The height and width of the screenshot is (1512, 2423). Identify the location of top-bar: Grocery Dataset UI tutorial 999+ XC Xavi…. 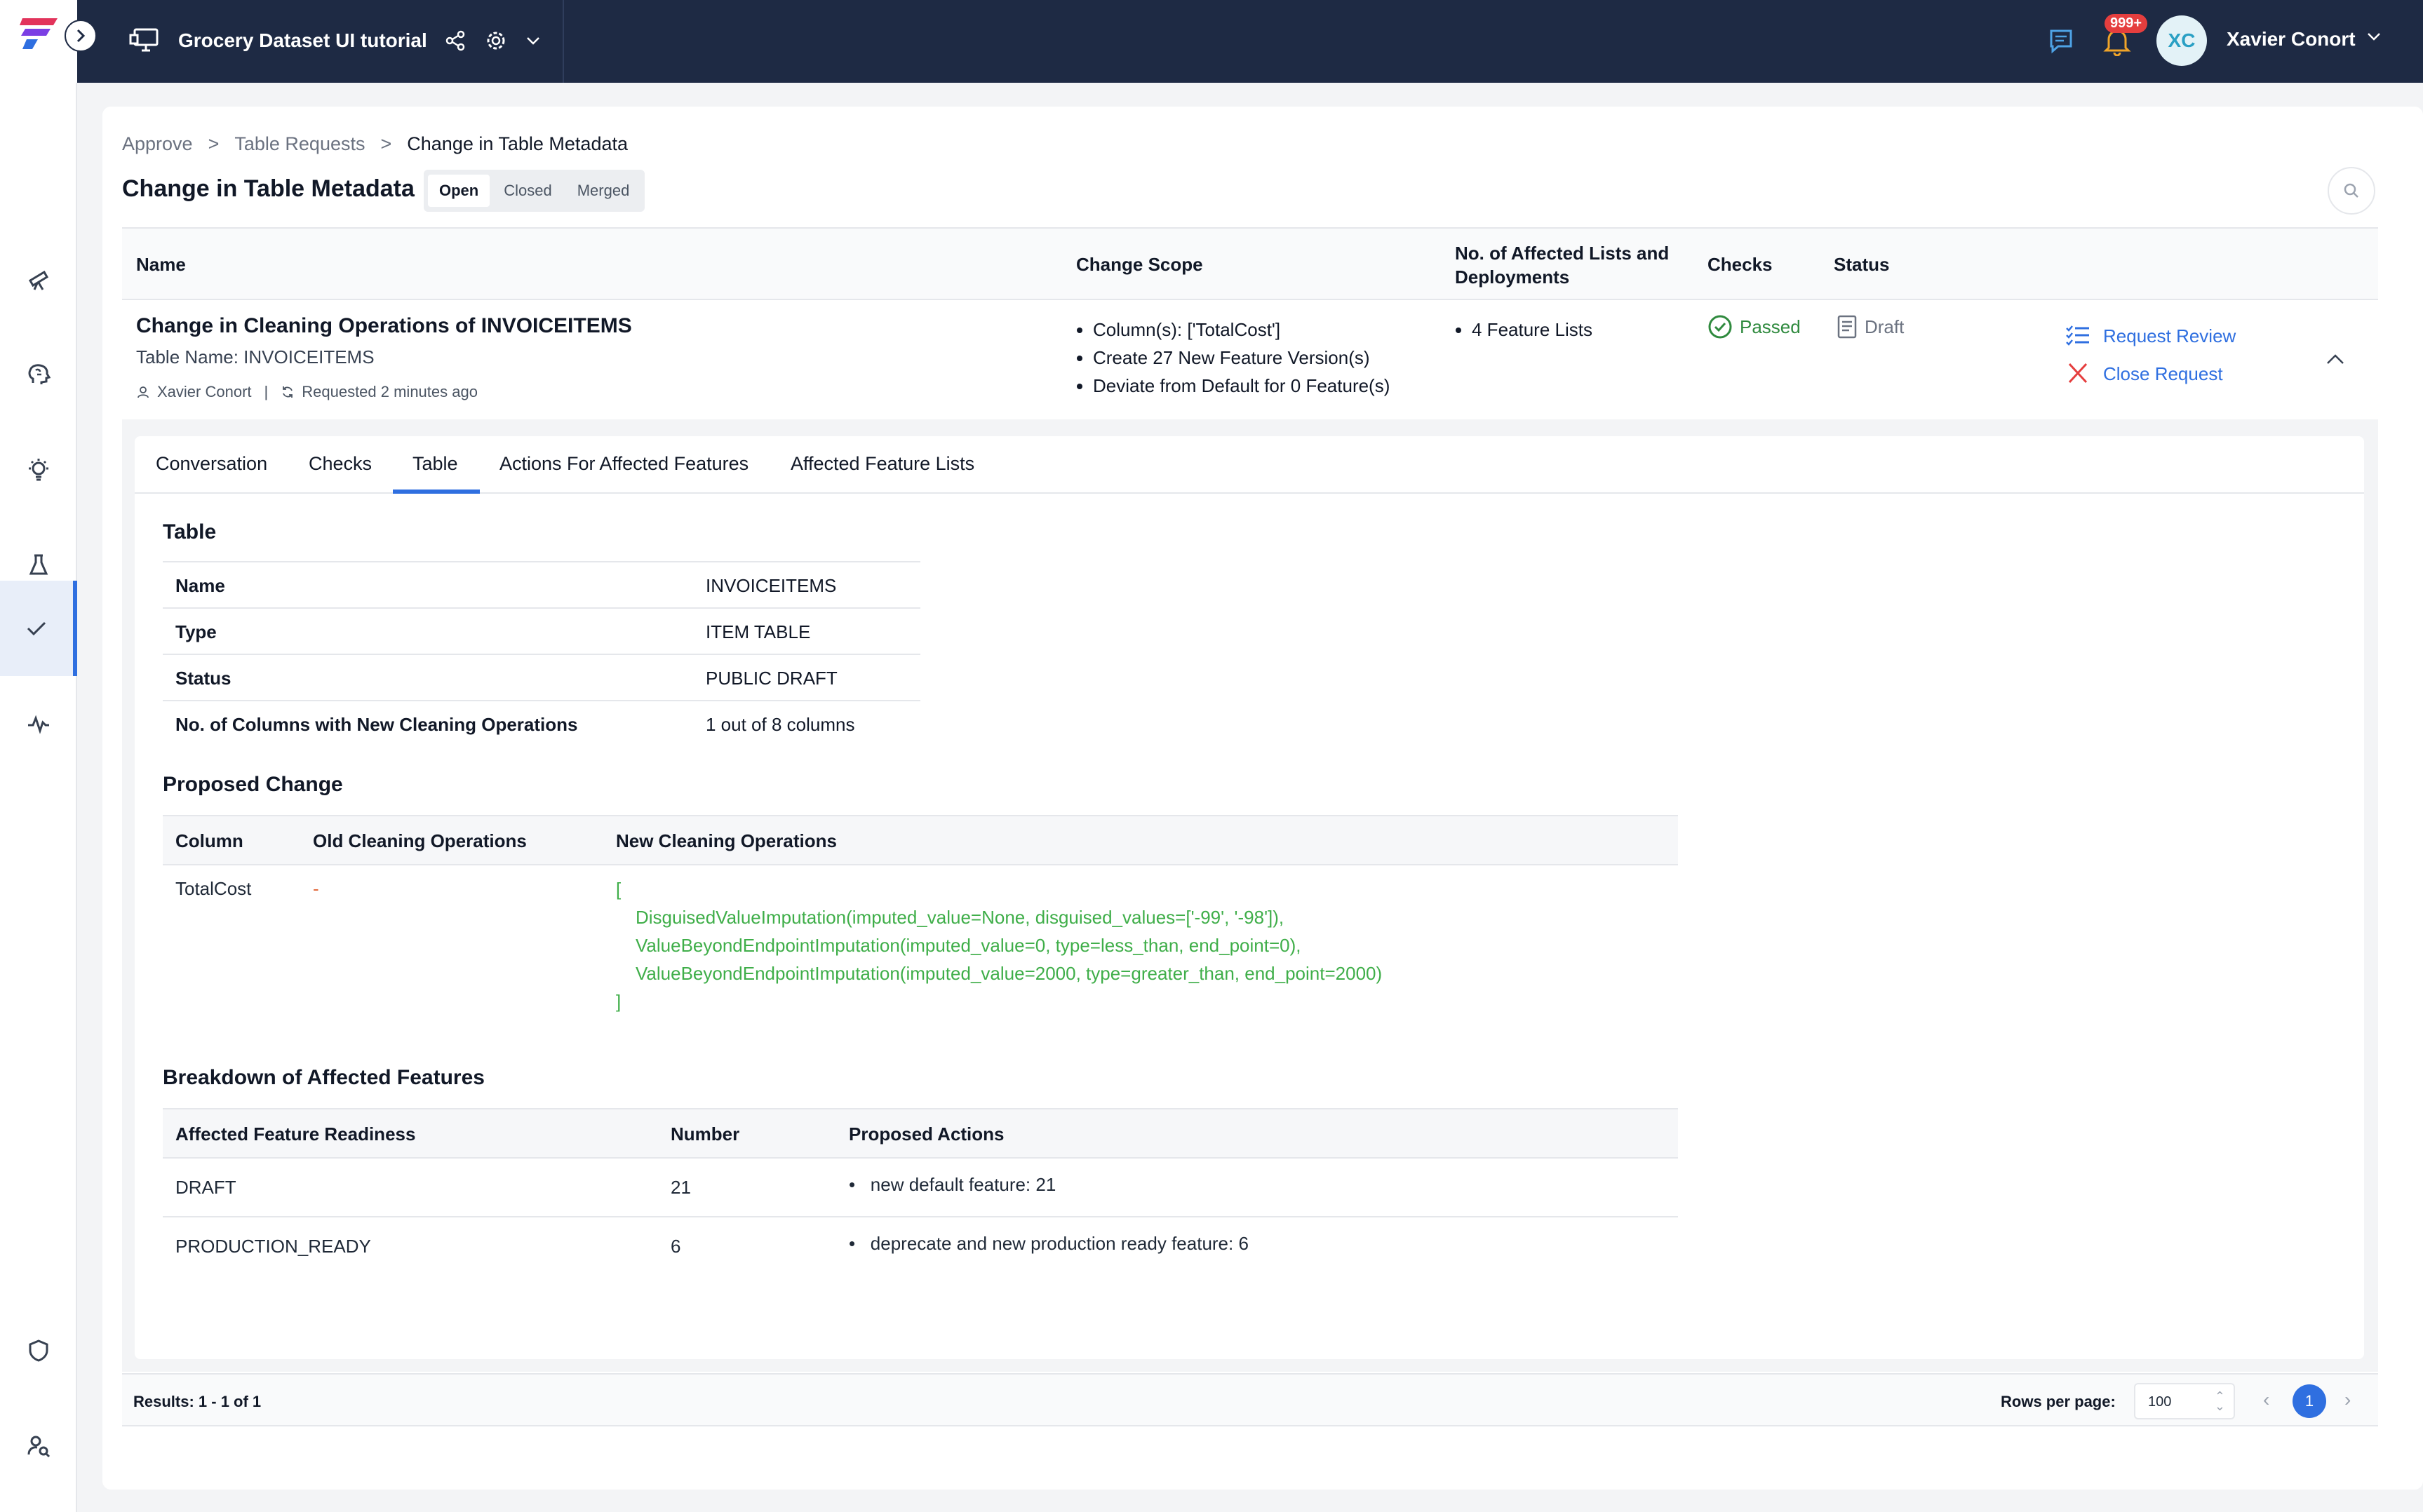
(1211, 41).